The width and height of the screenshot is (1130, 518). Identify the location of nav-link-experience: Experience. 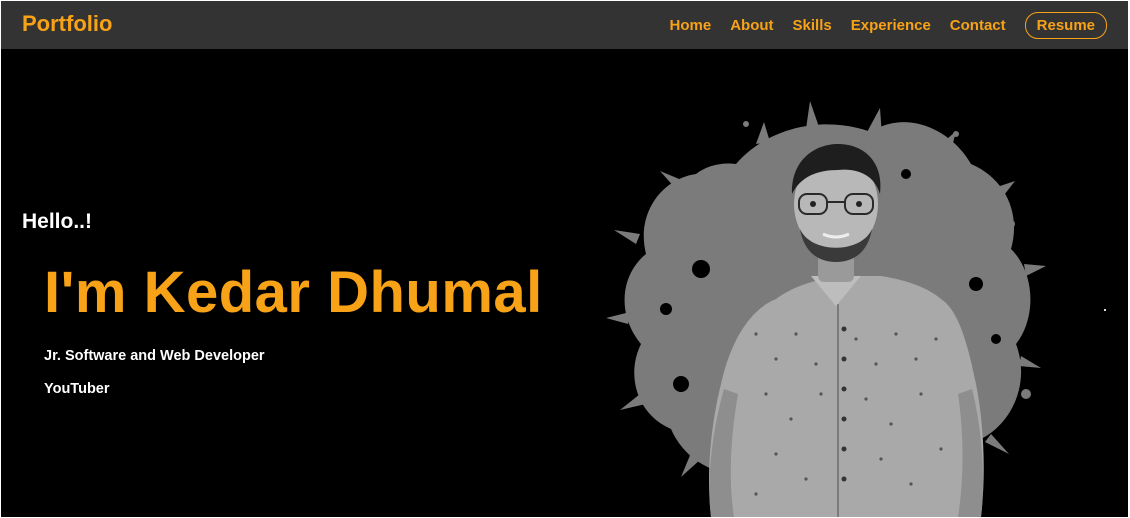
(891, 25).